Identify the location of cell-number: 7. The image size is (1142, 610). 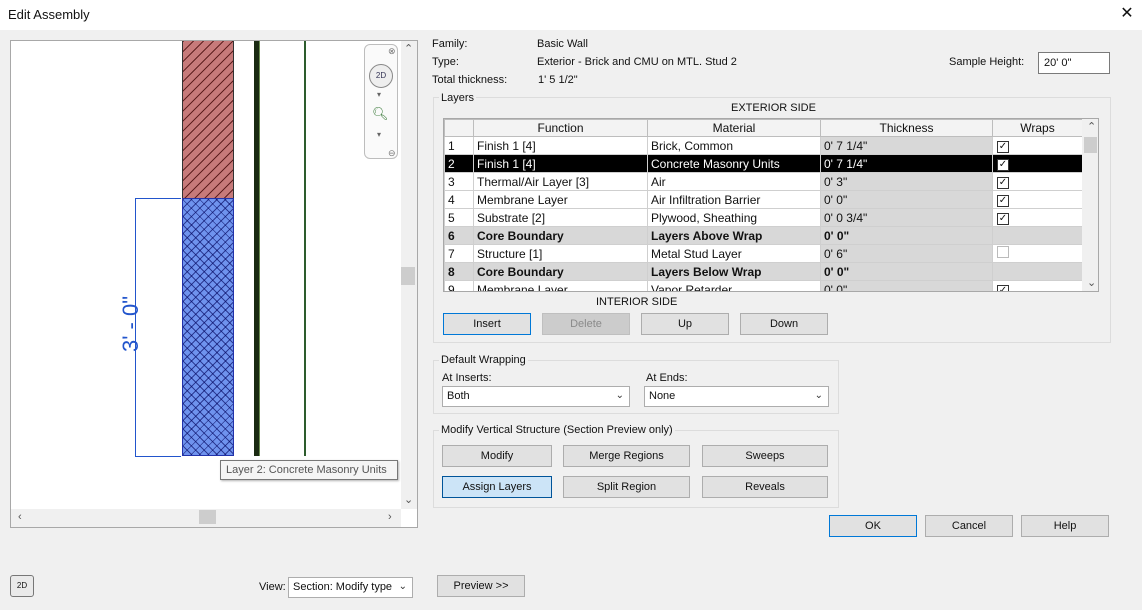
(459, 253).